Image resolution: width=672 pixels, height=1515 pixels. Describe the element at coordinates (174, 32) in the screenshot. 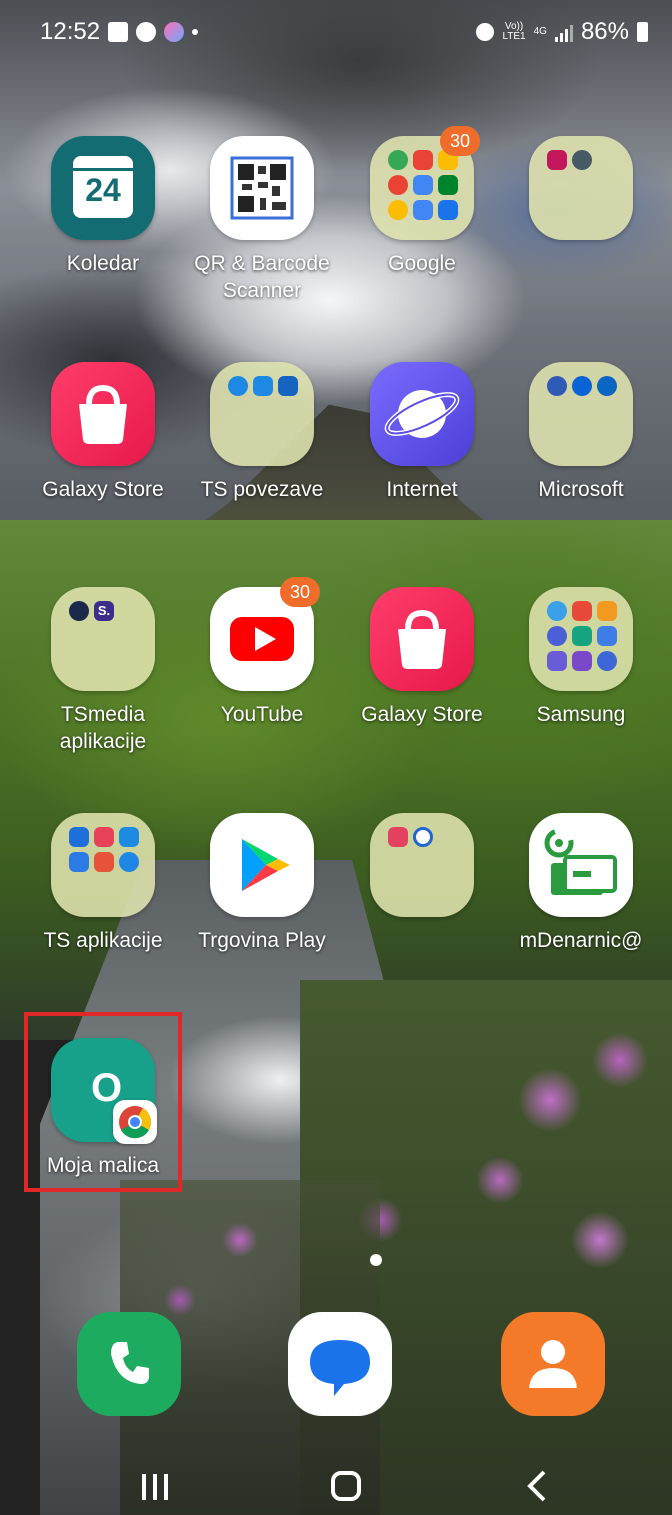

I see `app-icon` at that location.